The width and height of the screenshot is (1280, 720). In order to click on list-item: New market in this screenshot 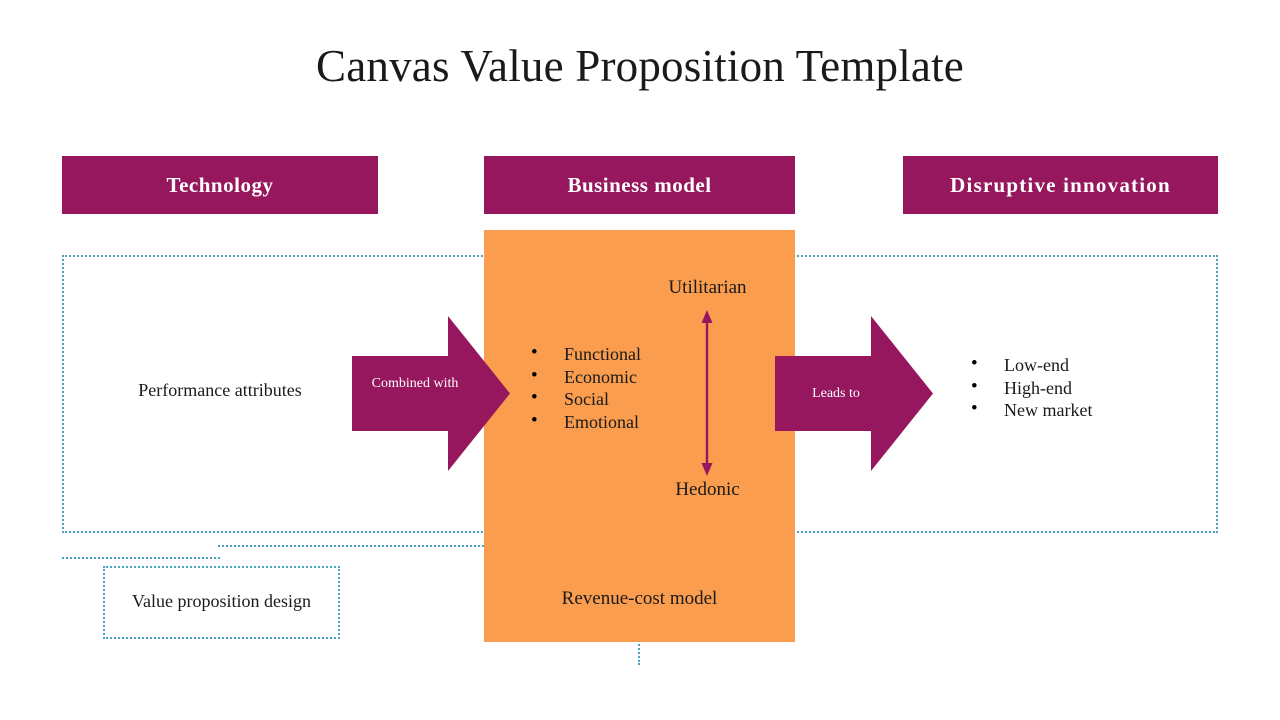, I will do `click(1031, 410)`.